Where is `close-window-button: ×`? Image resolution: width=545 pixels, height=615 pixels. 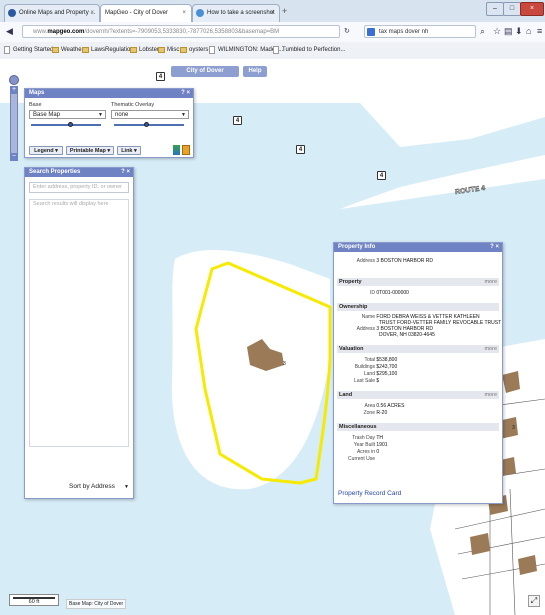 close-window-button: × is located at coordinates (532, 9).